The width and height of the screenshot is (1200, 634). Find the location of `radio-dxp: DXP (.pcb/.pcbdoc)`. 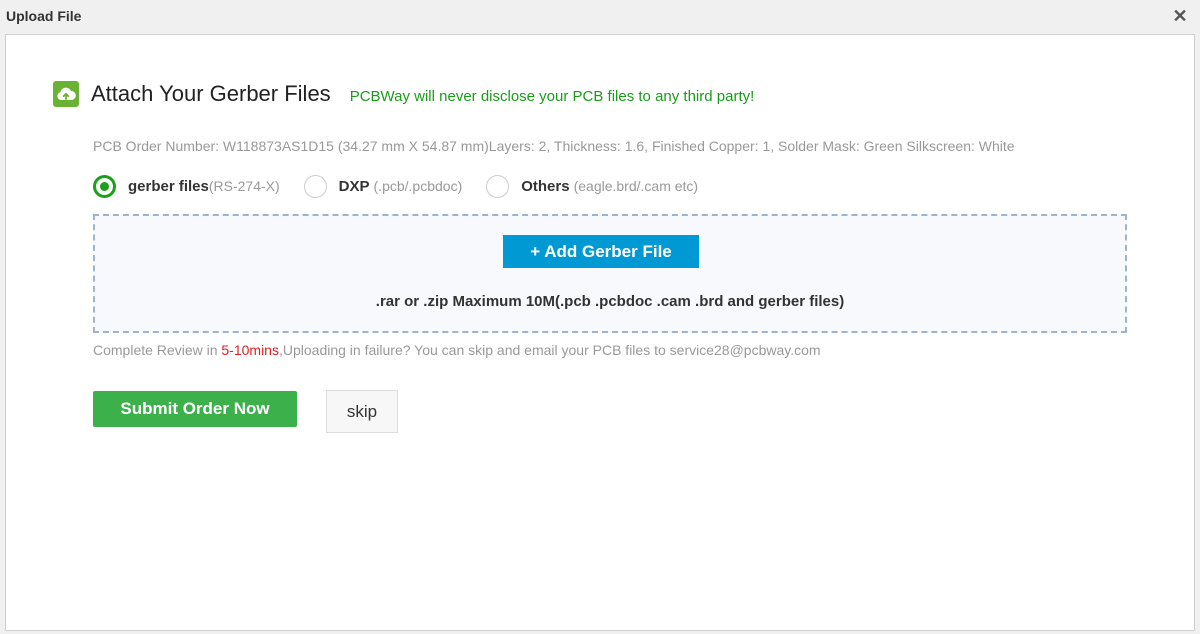

radio-dxp: DXP (.pcb/.pcbdoc) is located at coordinates (383, 186).